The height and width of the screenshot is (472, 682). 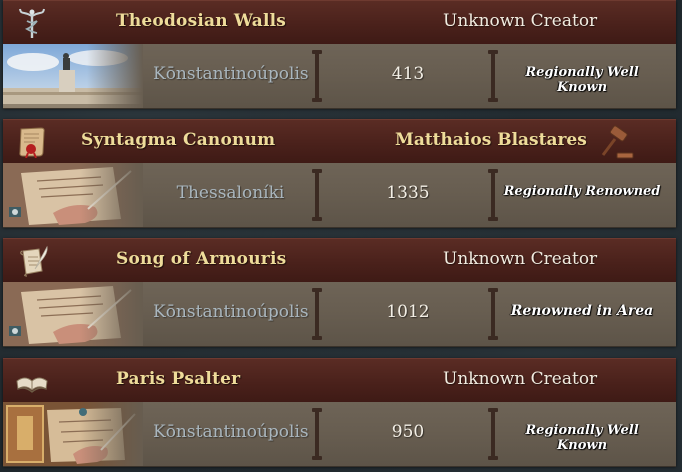 I want to click on creator-name: Matthaios Blastares, so click(x=505, y=140).